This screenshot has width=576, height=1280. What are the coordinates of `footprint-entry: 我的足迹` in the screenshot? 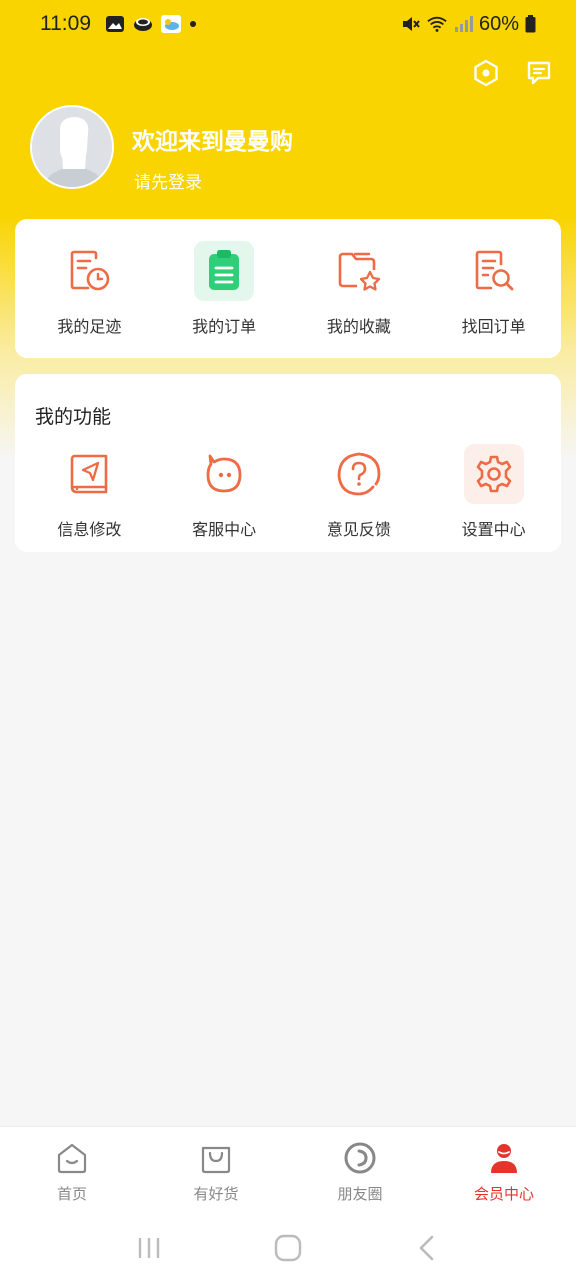 It's located at (89, 289).